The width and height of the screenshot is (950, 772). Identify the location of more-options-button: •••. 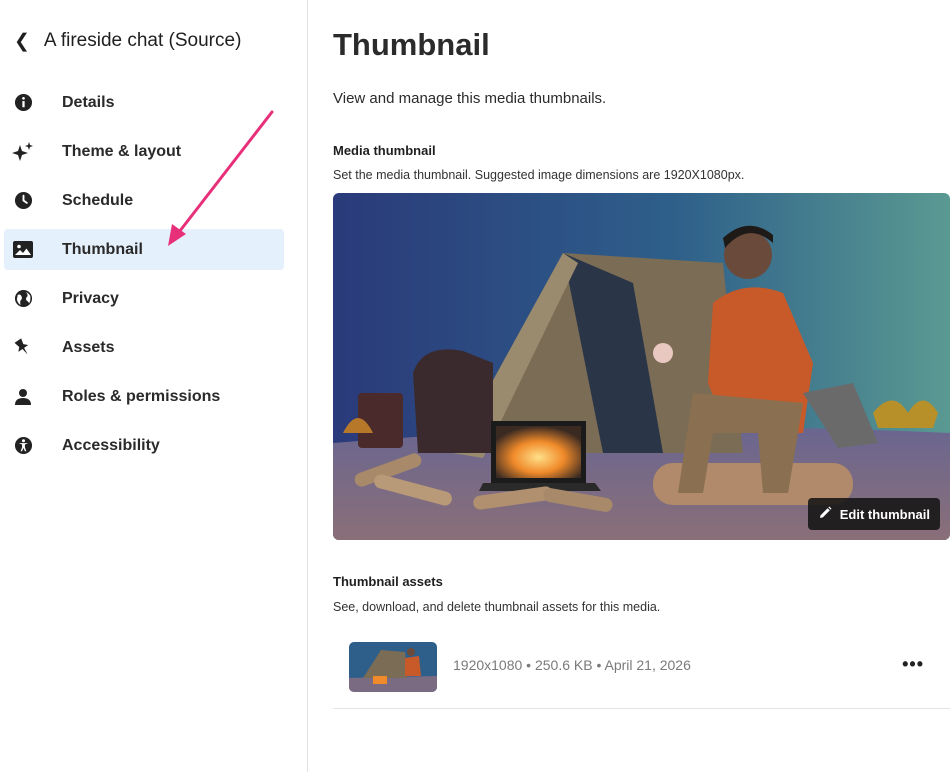
(913, 664).